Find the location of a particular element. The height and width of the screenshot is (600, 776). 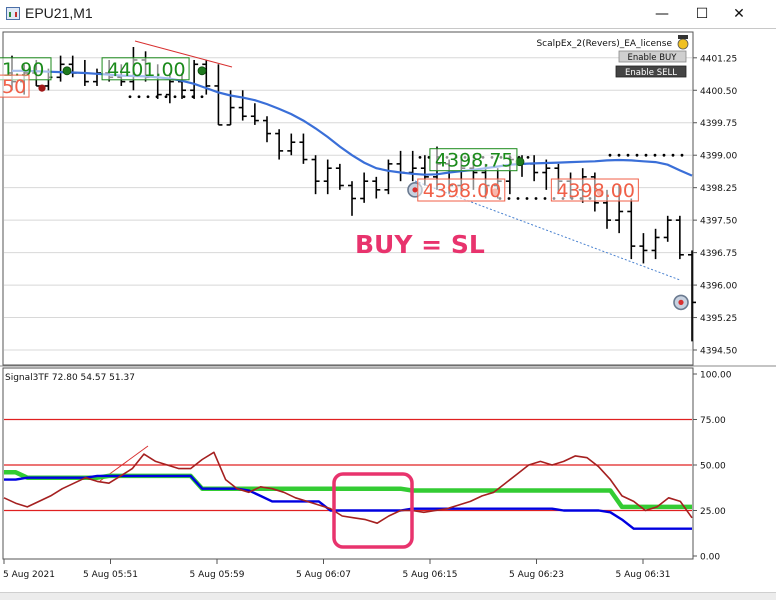

price-tick-label: 4399.00 is located at coordinates (718, 157).